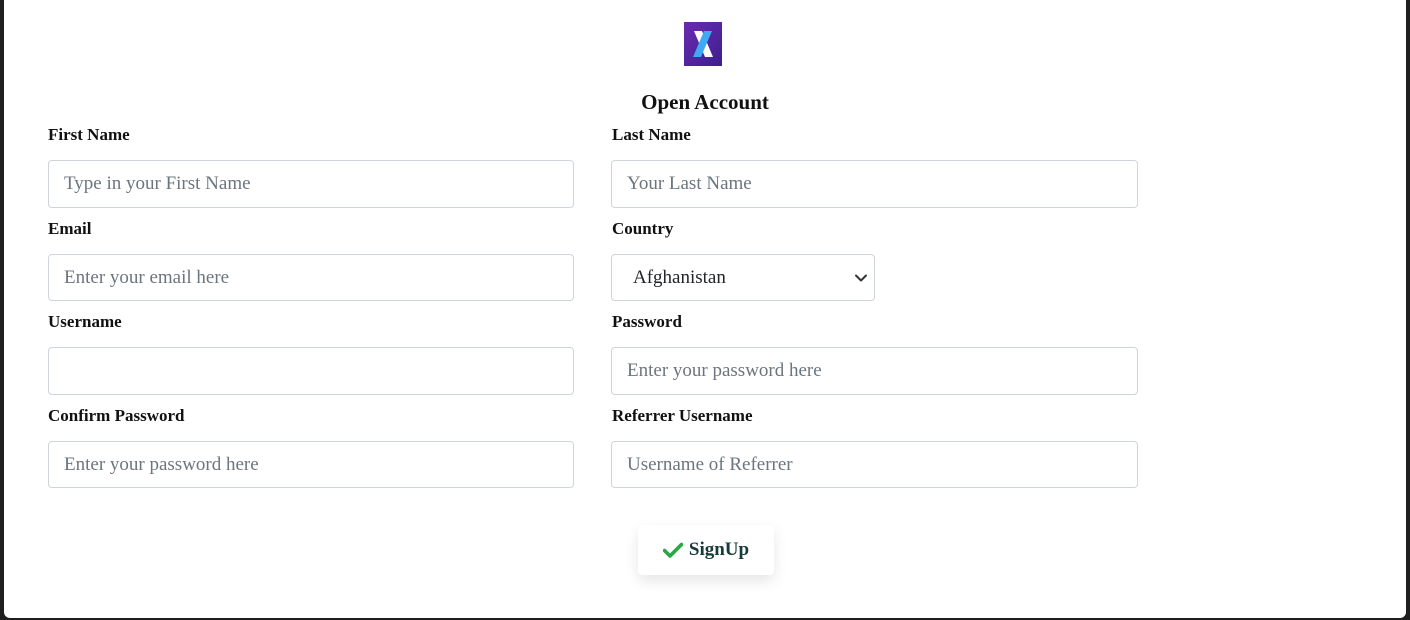 Image resolution: width=1410 pixels, height=620 pixels. I want to click on confirm-password-input, so click(311, 464).